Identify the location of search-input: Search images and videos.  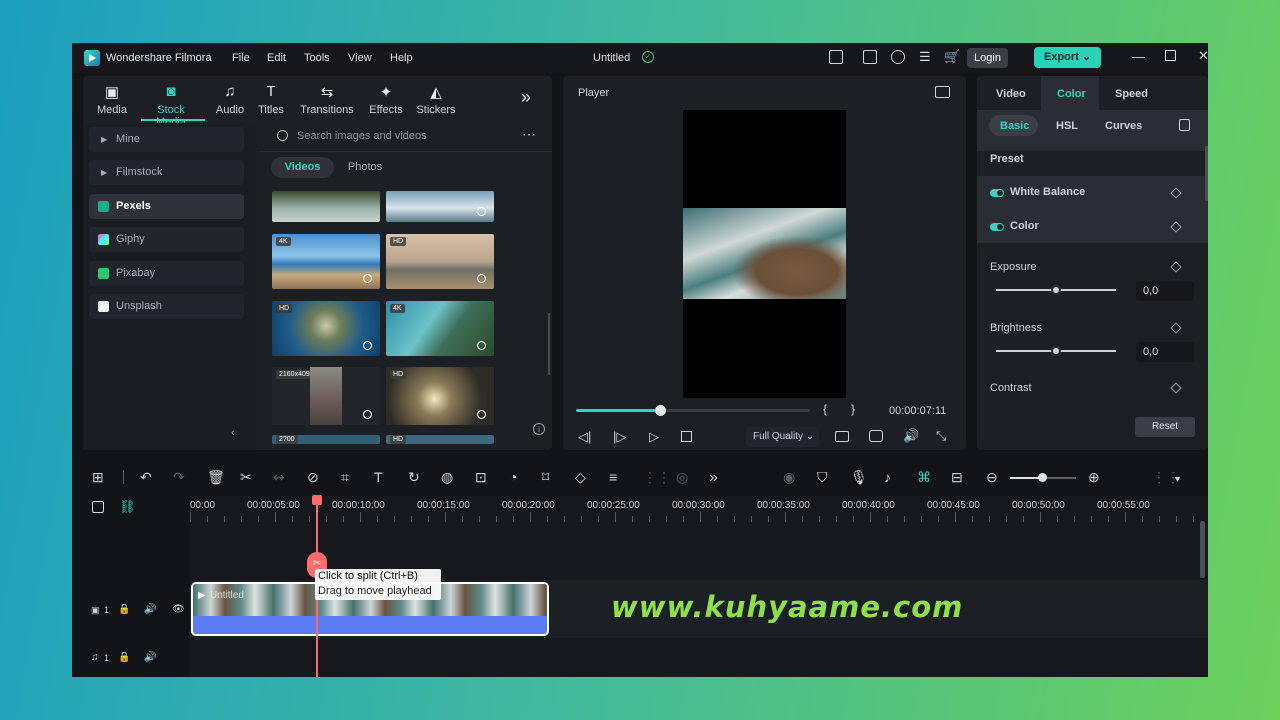
(362, 136).